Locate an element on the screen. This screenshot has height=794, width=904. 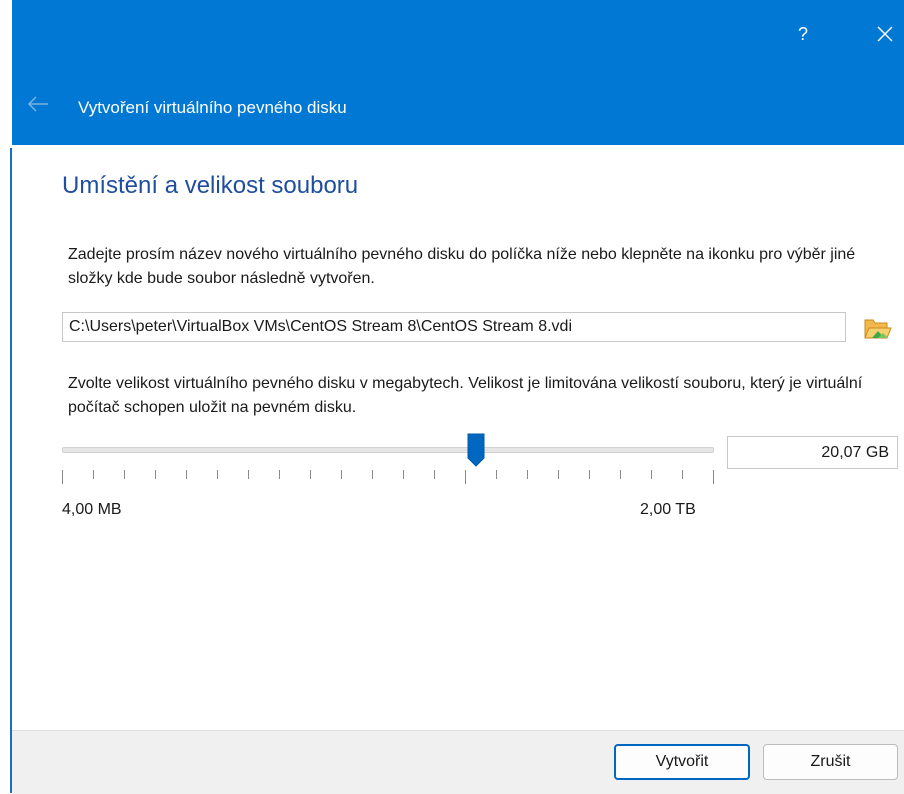
size-value-input: 20,07 GB is located at coordinates (812, 452).